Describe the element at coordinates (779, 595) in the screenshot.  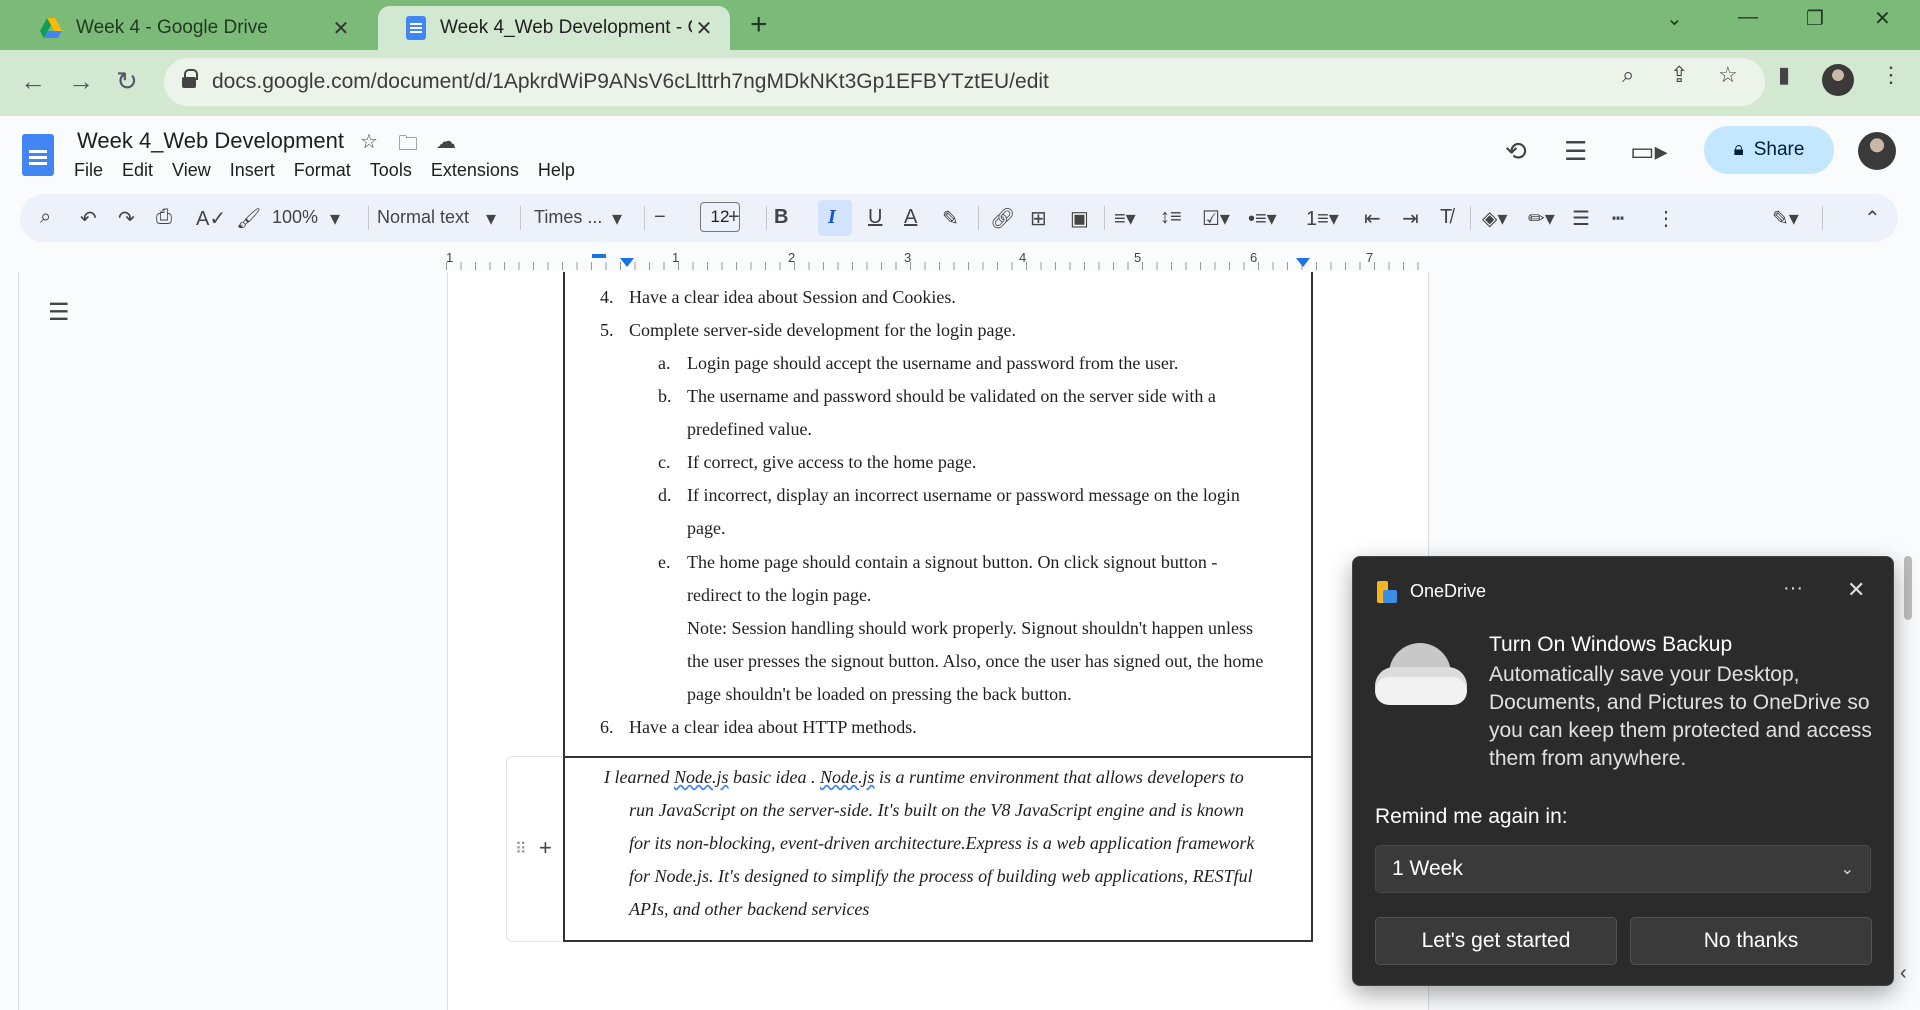
I see `list-item-continuation: redirect to the login page.` at that location.